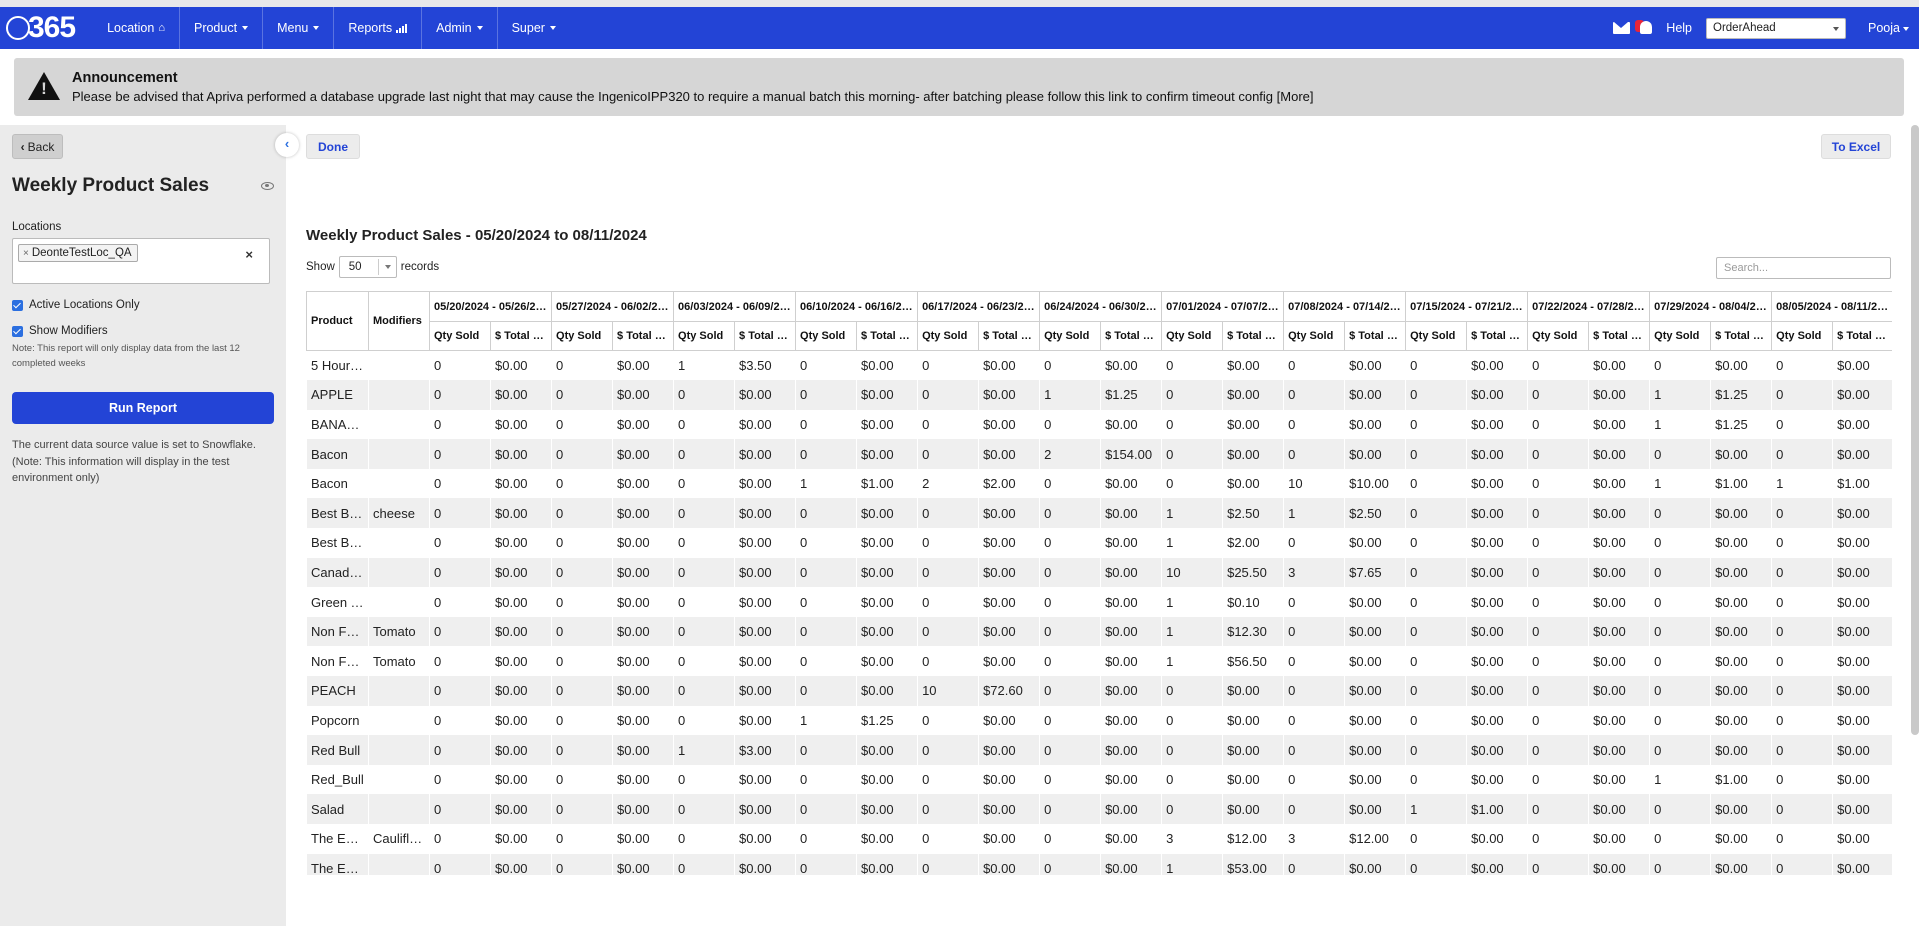 Image resolution: width=1919 pixels, height=926 pixels. What do you see at coordinates (333, 146) in the screenshot?
I see `done-button: Done` at bounding box center [333, 146].